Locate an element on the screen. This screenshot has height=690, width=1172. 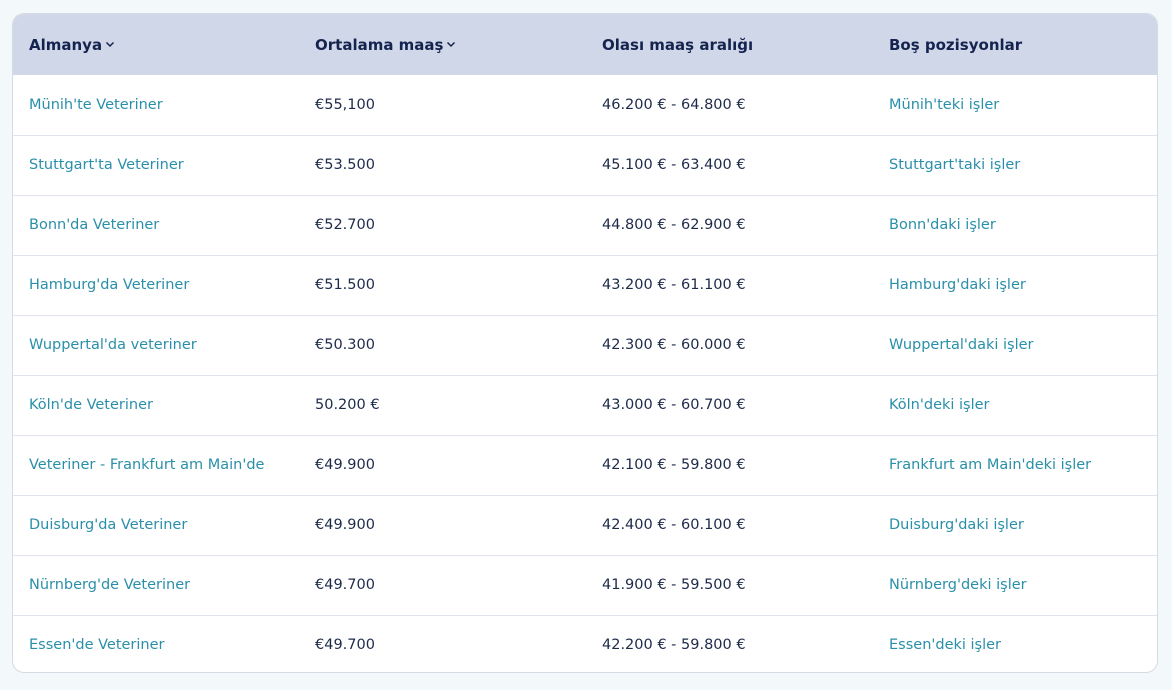
salary-range: 42.400 € - 60.100 € is located at coordinates (674, 525).